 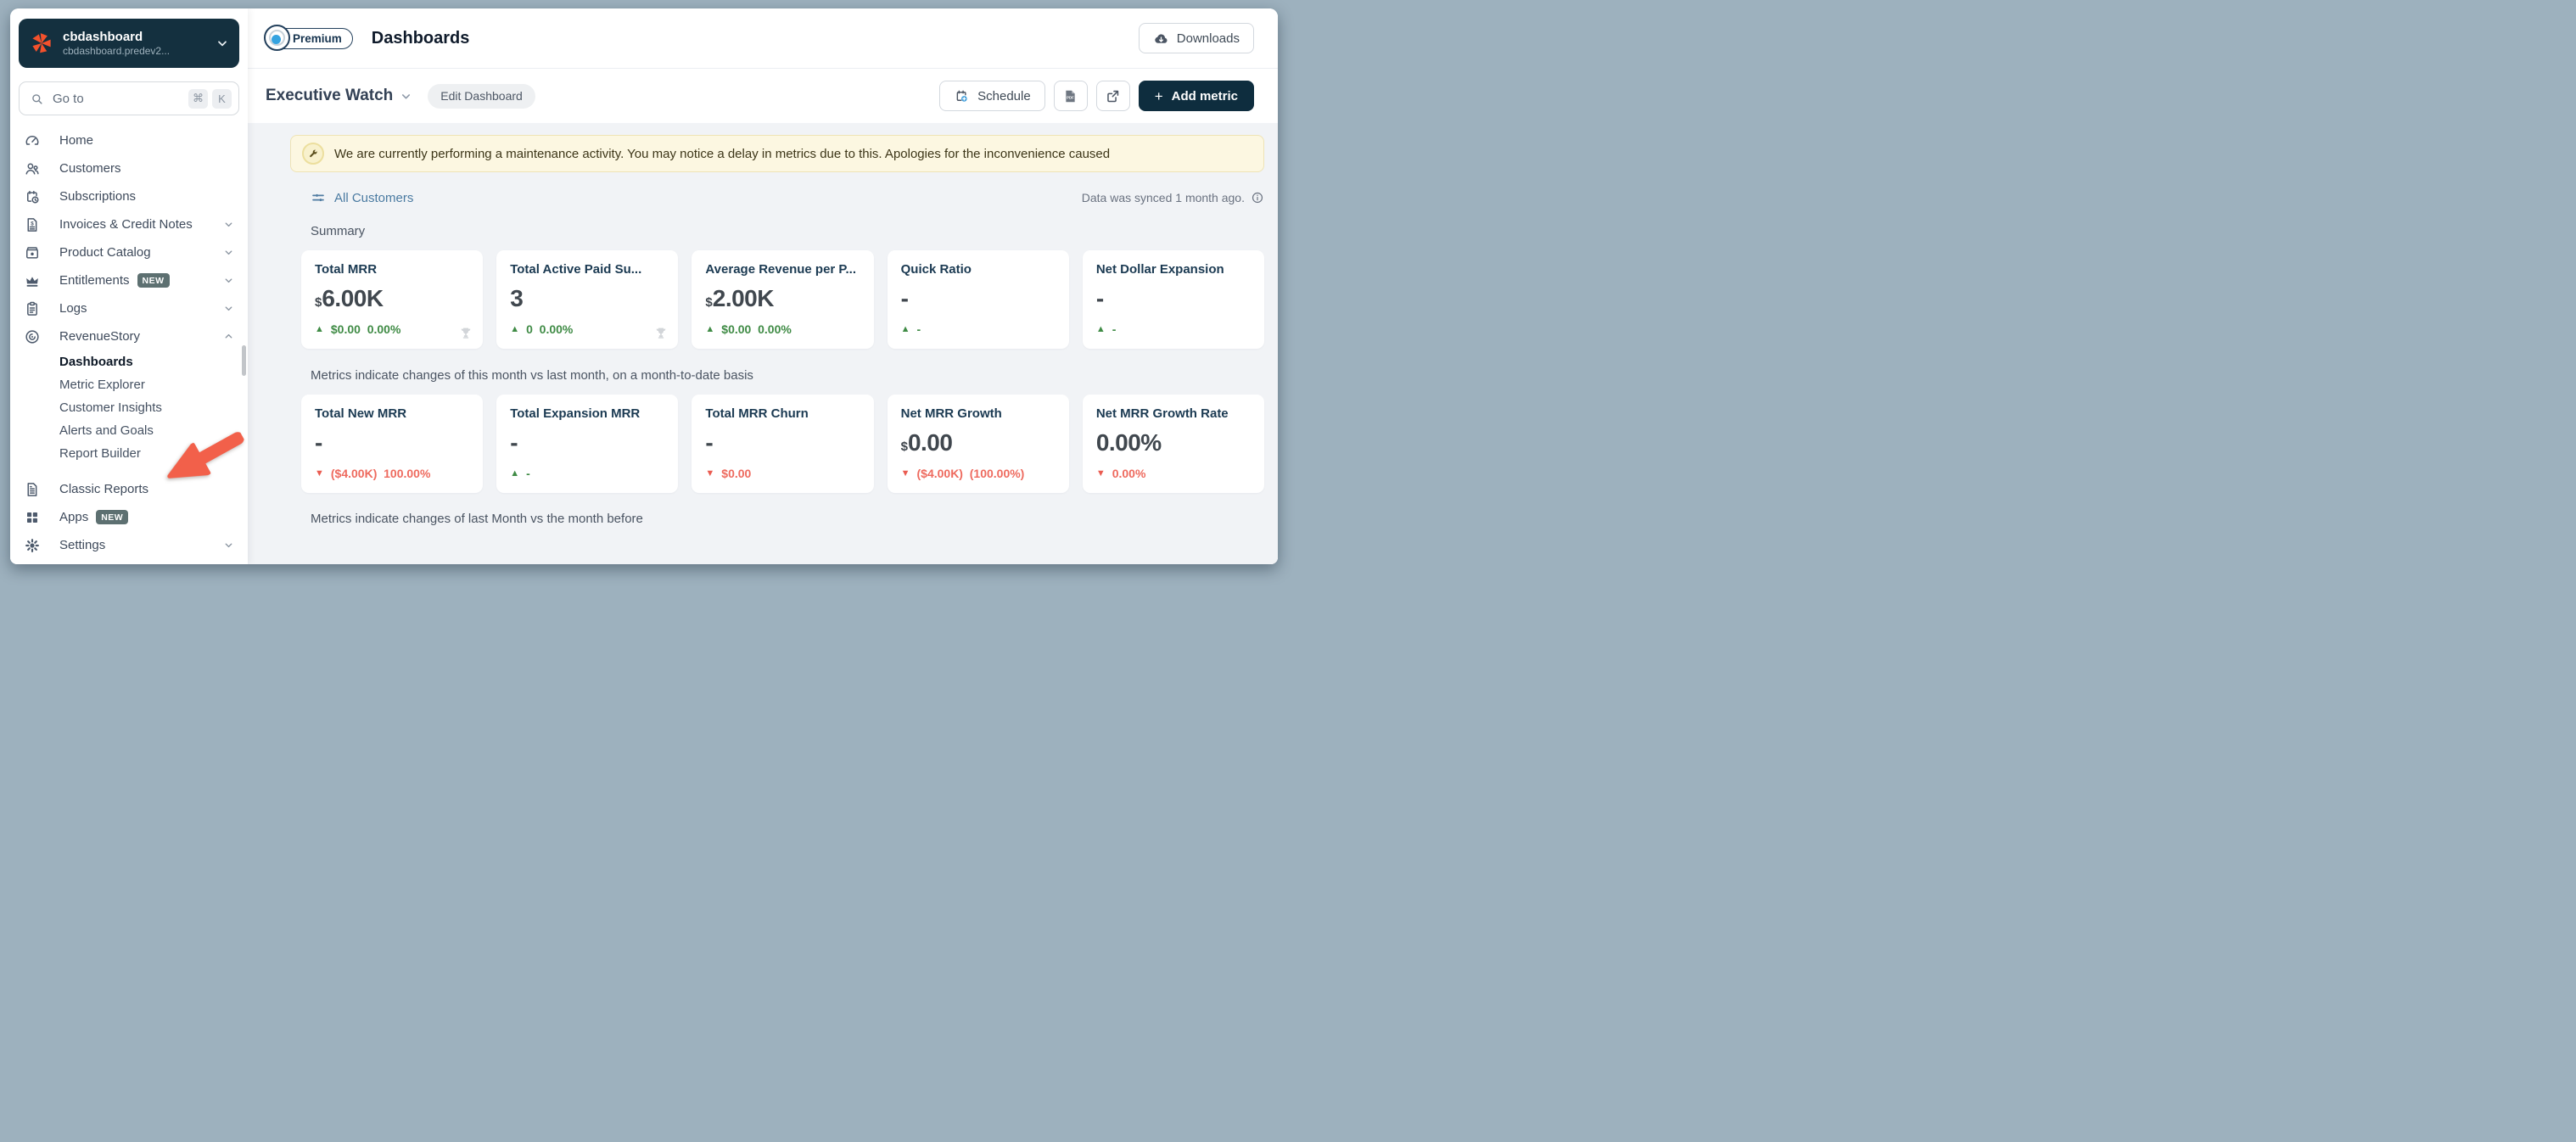 What do you see at coordinates (129, 407) in the screenshot?
I see `sidebar-subitem-customer-insights: Customer Insights` at bounding box center [129, 407].